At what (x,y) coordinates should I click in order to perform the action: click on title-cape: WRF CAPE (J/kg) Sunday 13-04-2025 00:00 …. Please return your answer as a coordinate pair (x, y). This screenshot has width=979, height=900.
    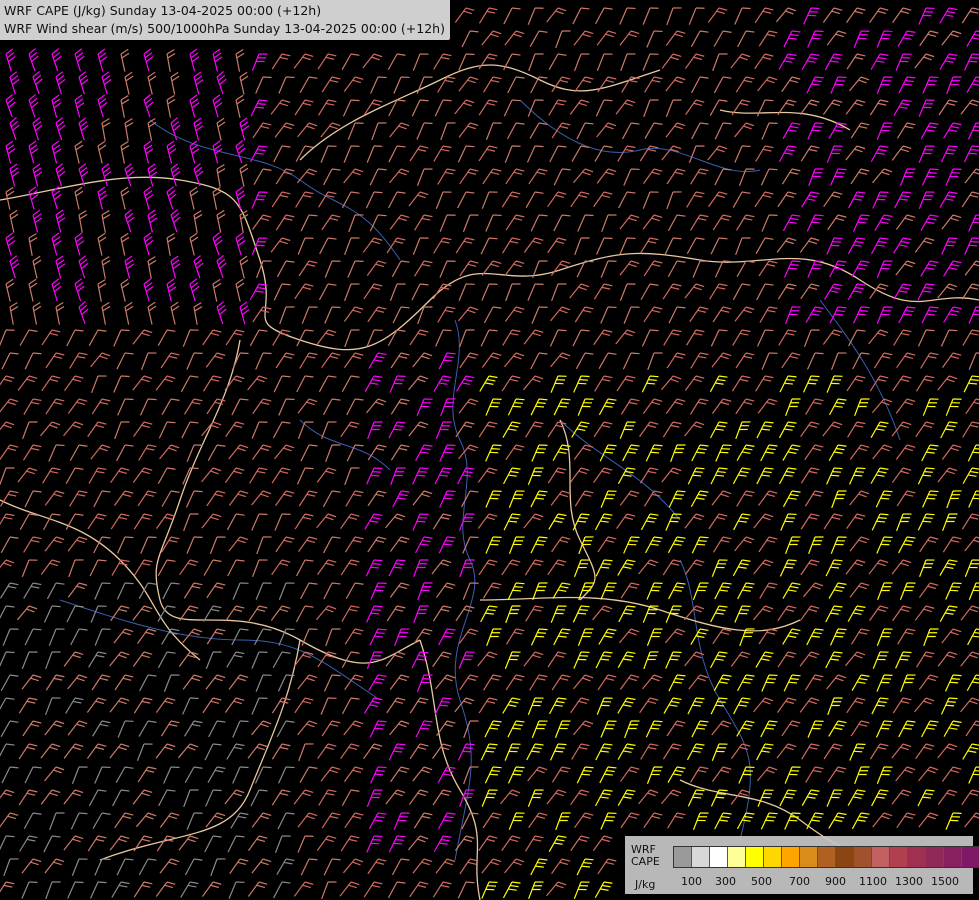
    Looking at the image, I should click on (163, 10).